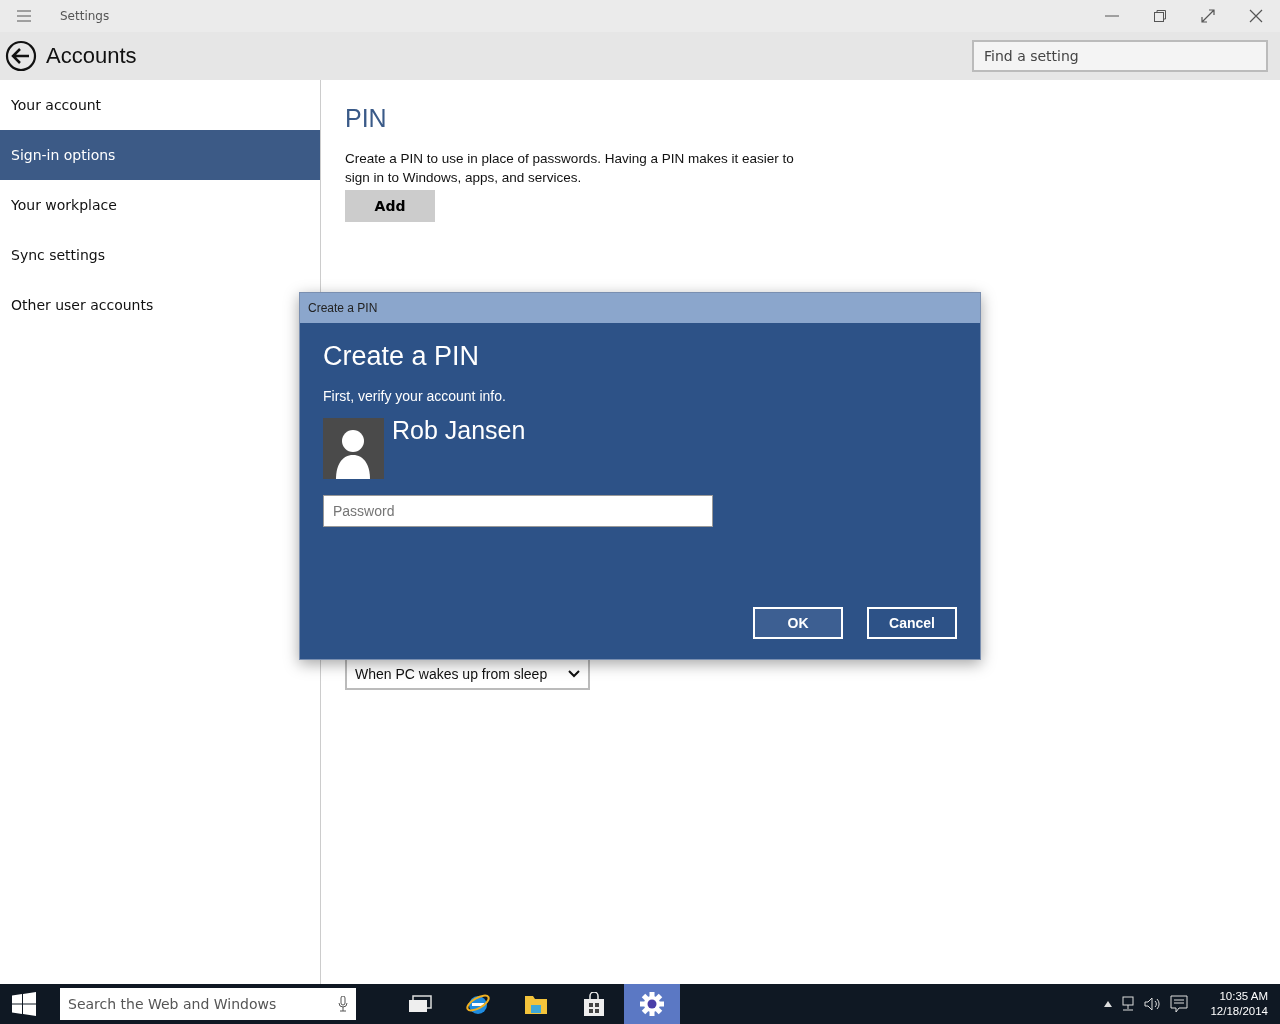  I want to click on description-text: Create a PIN to use in place of passwords. Having a PIN makes it easier to sign in to Windows, apps, and services., so click(570, 168).